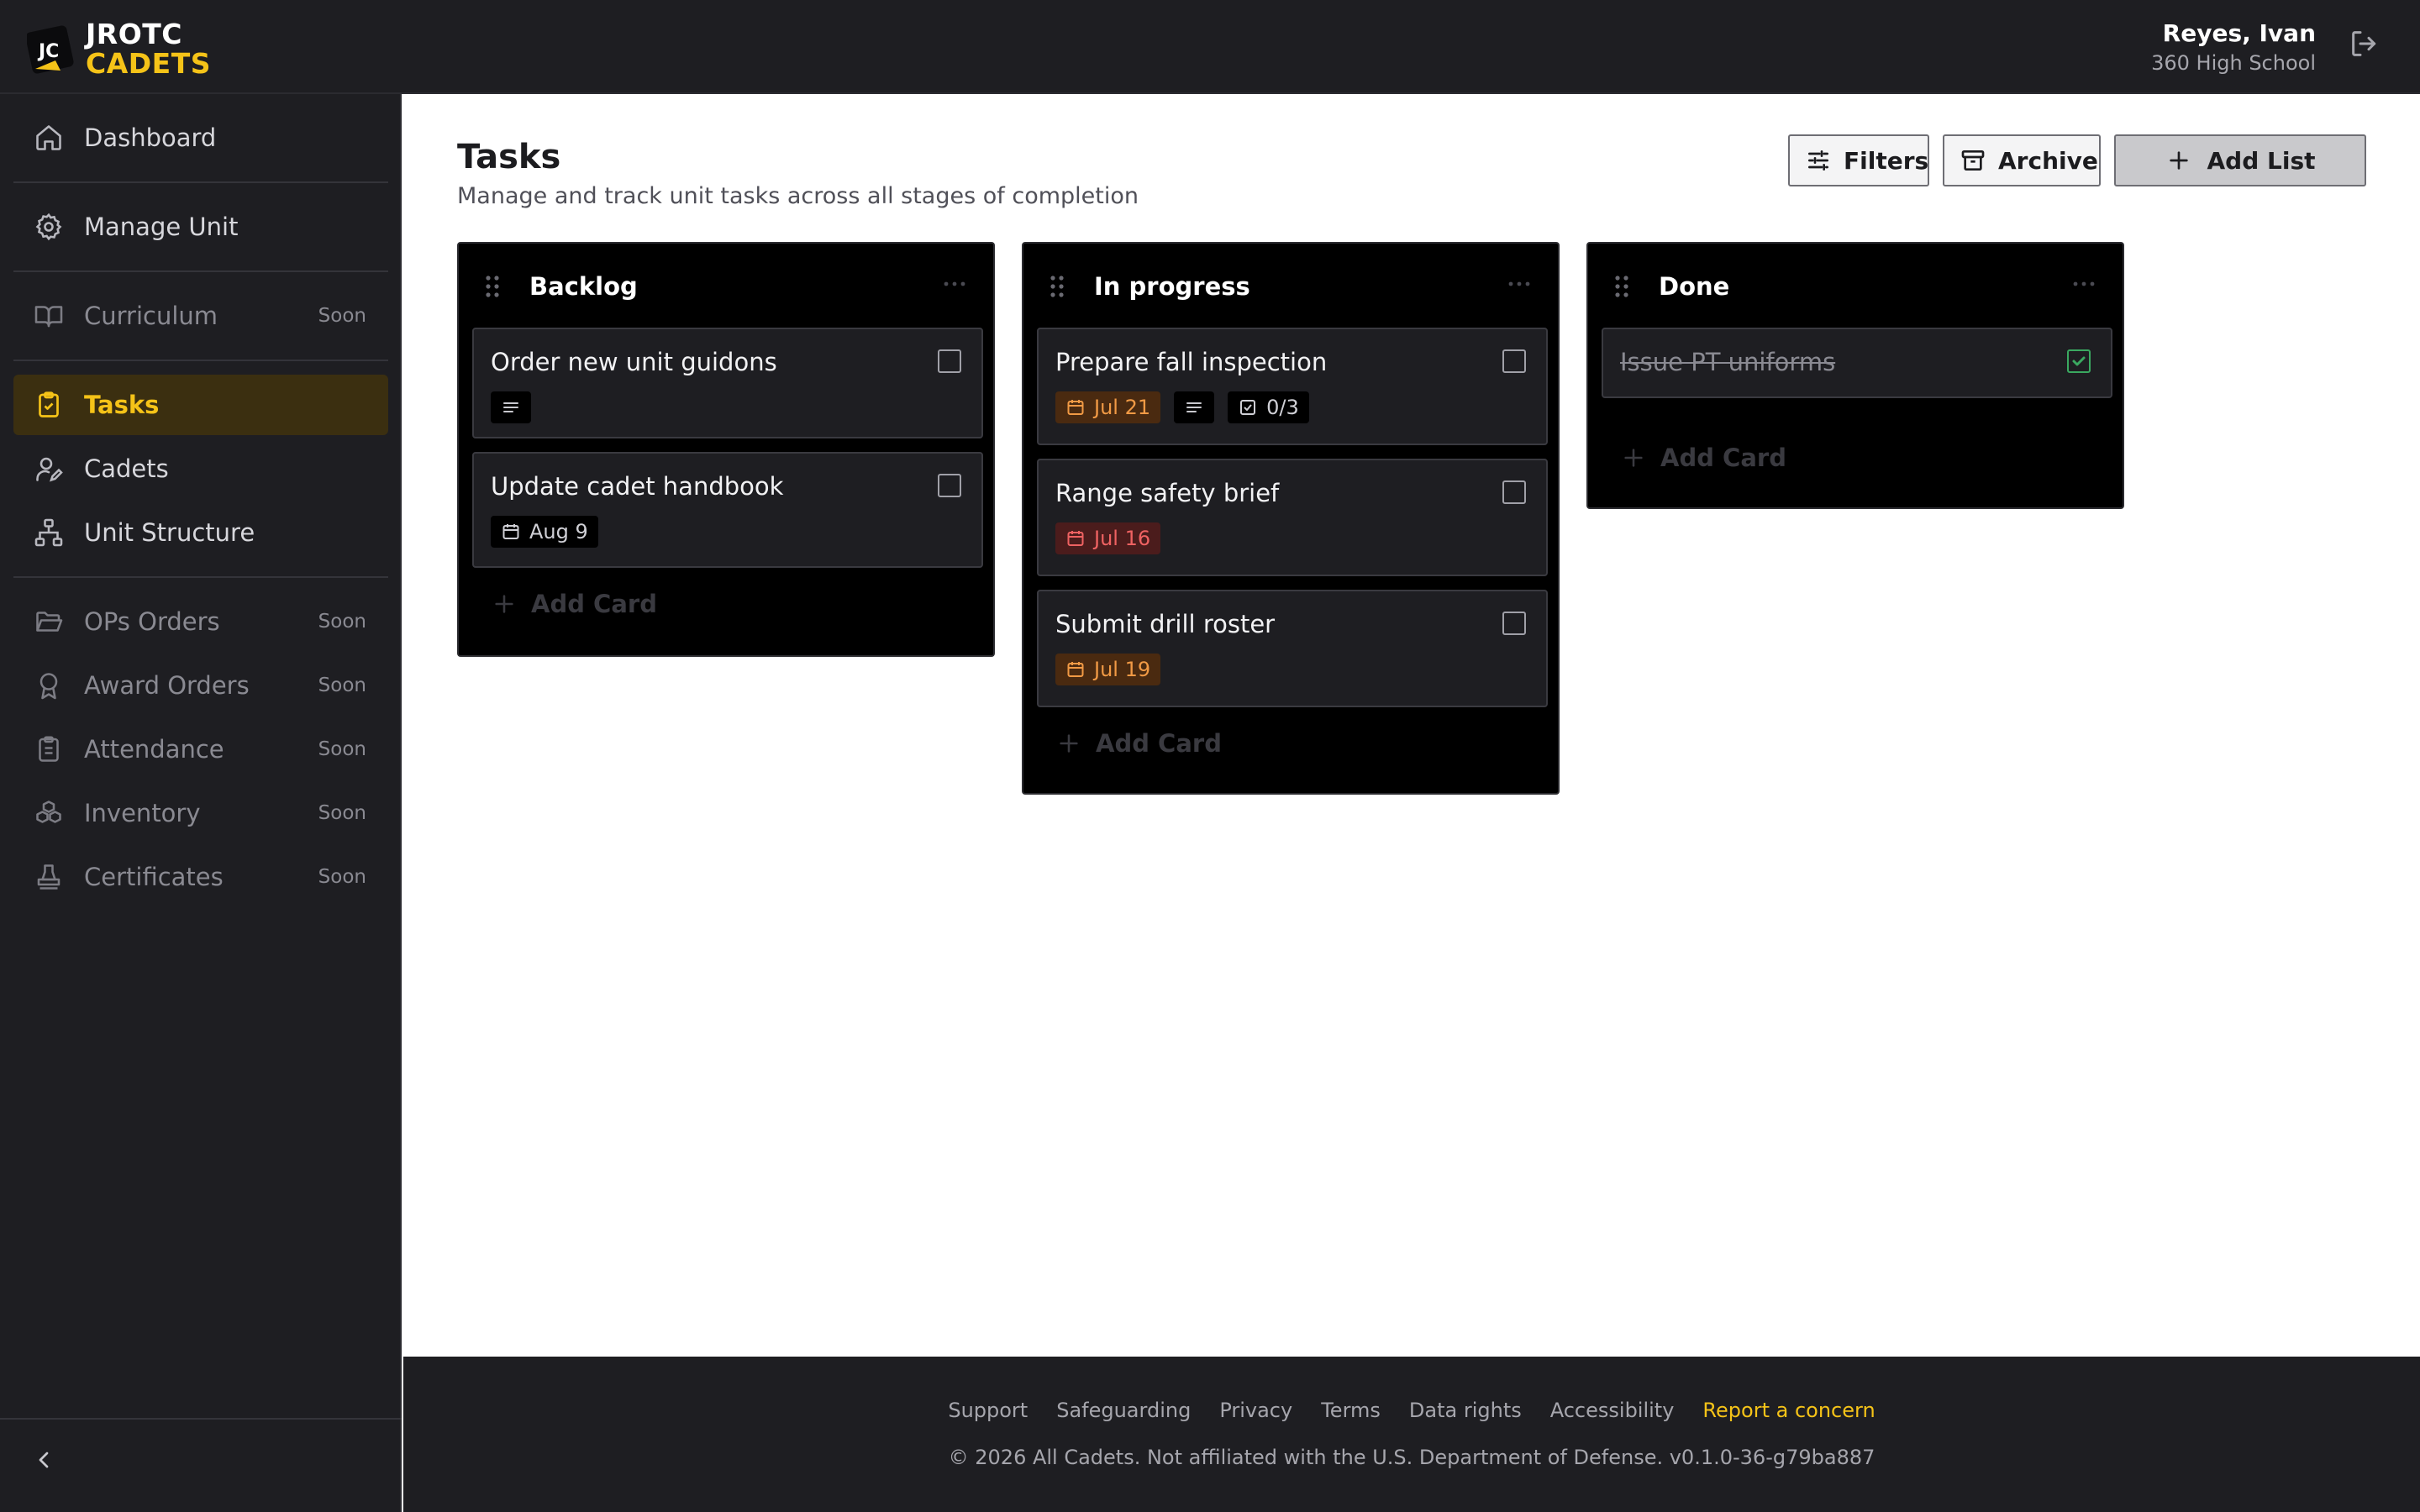  What do you see at coordinates (1789, 1410) in the screenshot?
I see `footer-link-report-concern: Report a concern` at bounding box center [1789, 1410].